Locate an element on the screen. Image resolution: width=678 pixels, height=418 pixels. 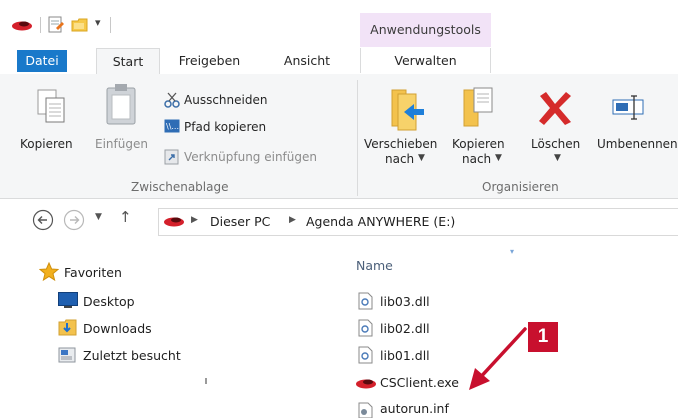
delete-dropdown-icon: ▼ is located at coordinates (557, 158).